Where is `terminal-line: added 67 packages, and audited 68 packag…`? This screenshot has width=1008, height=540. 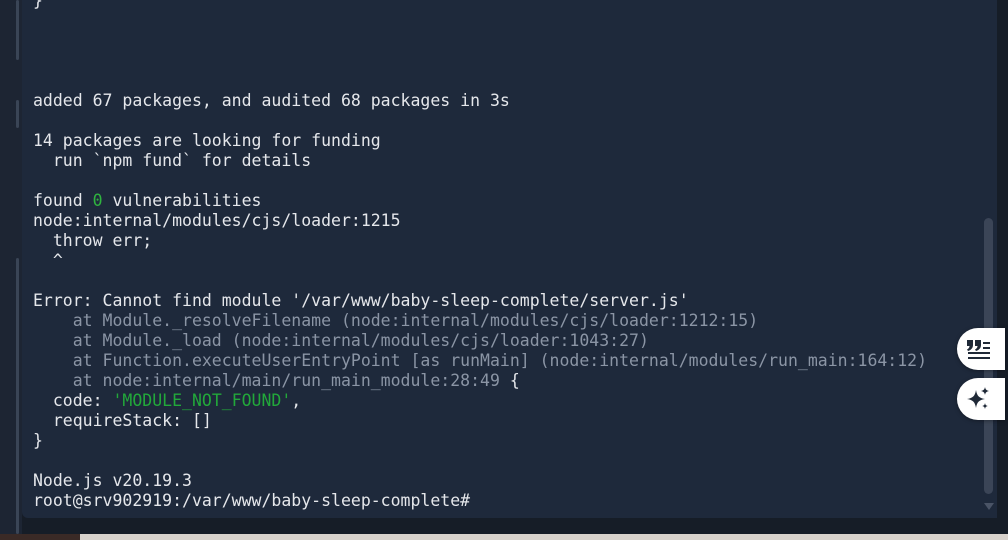 terminal-line: added 67 packages, and audited 68 packag… is located at coordinates (271, 100).